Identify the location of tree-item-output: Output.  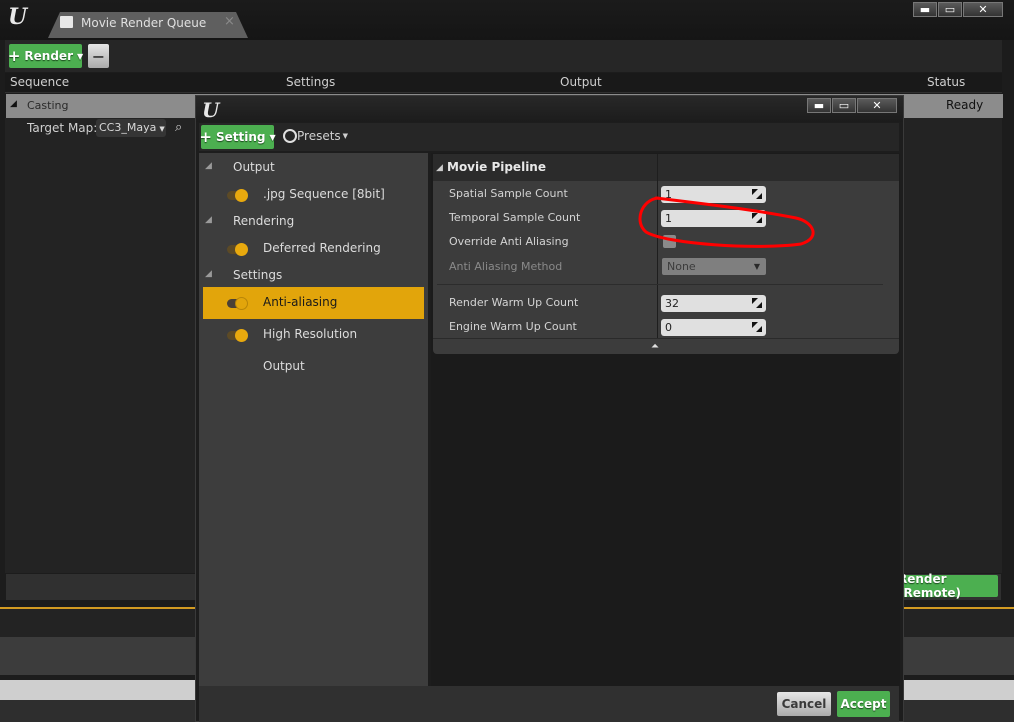
(284, 366).